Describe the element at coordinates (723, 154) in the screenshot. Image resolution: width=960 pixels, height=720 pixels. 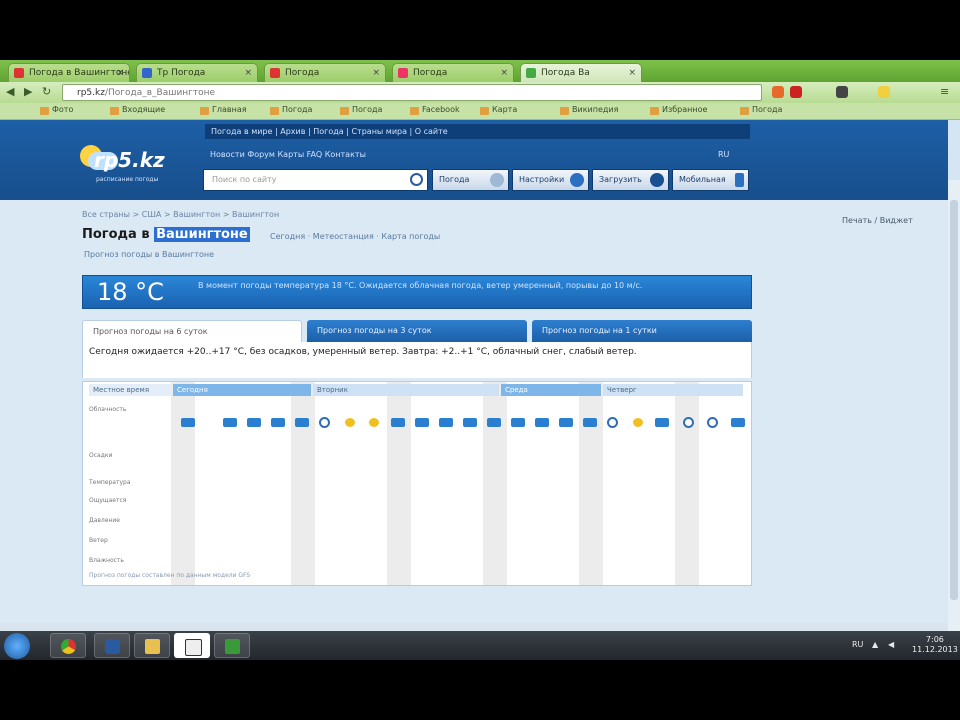
I see `language-switch: RU` at that location.